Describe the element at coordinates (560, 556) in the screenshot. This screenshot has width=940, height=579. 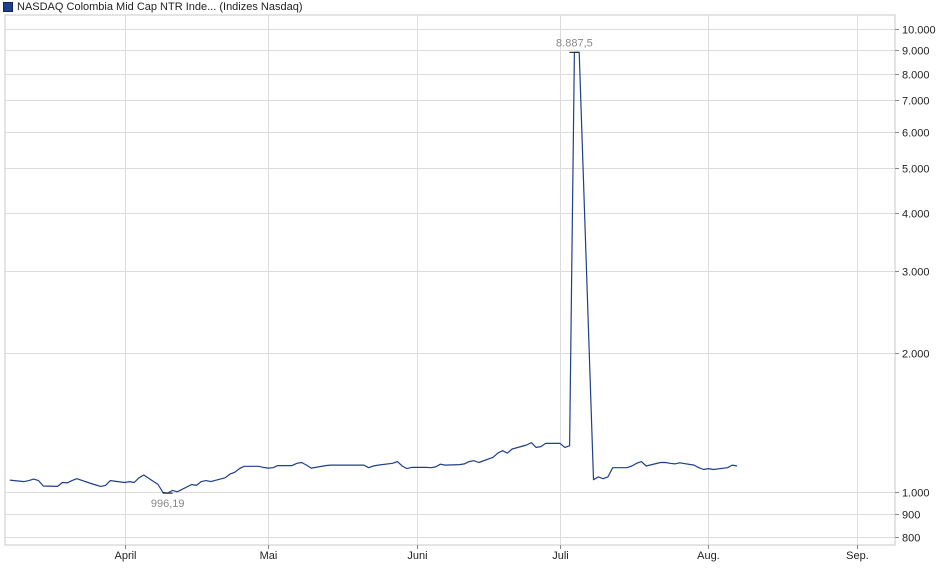
I see `x-tick-label: Juli` at that location.